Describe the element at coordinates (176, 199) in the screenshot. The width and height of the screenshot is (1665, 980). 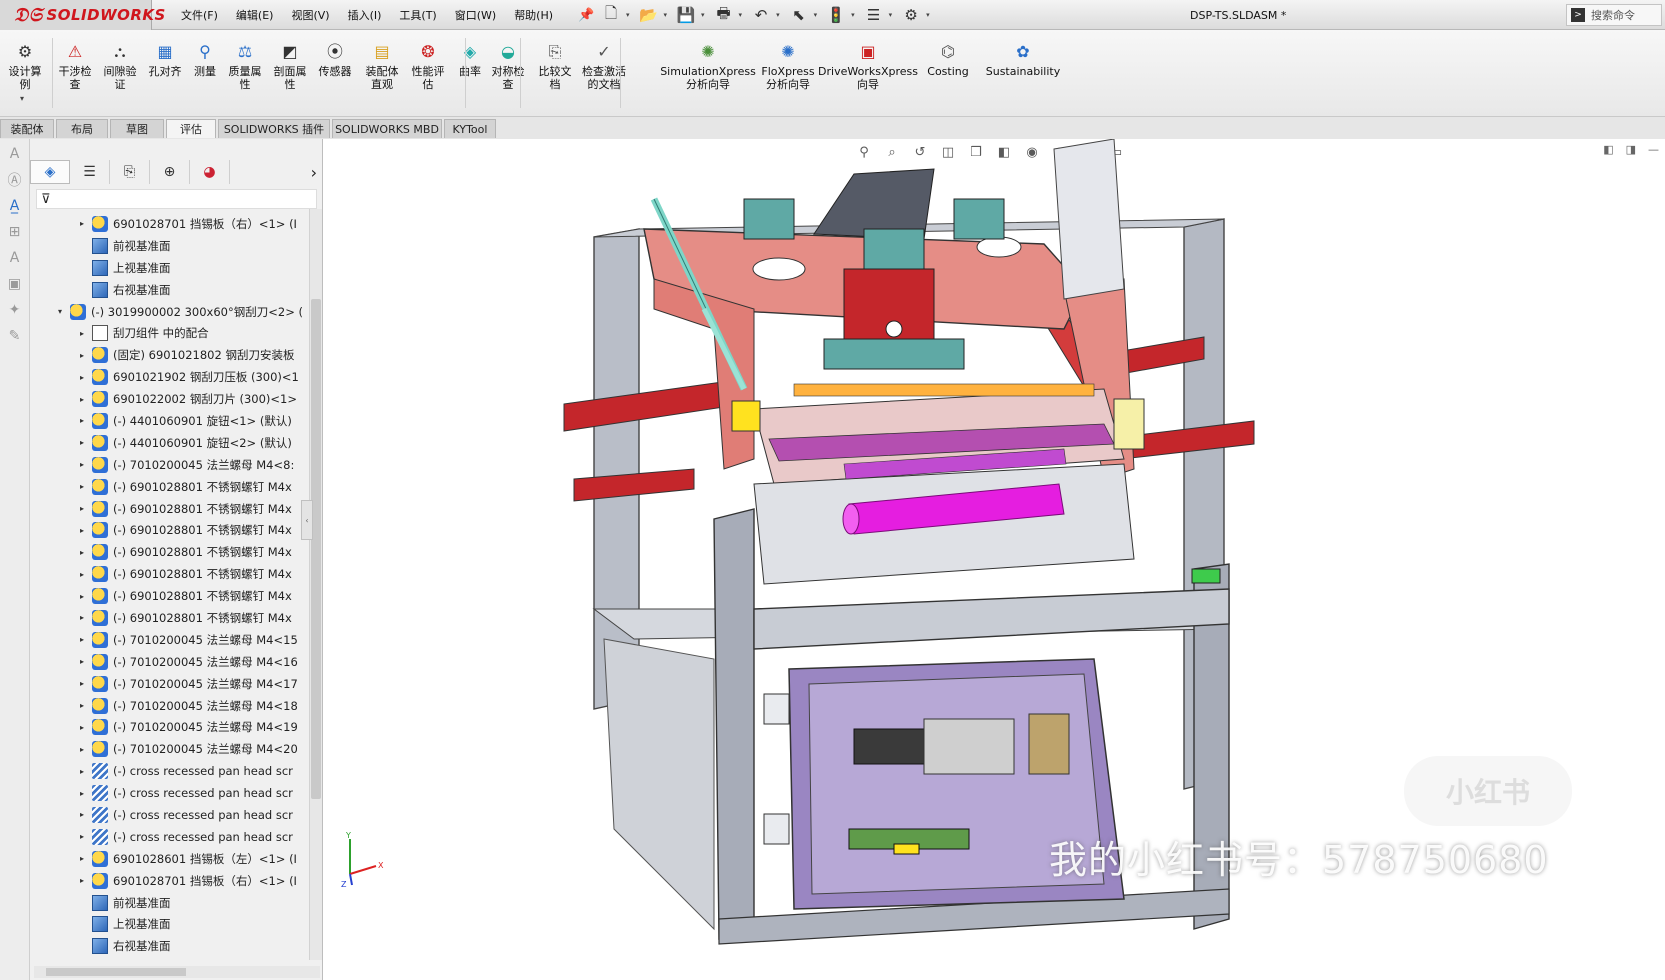
I see `tree-filter: ⊽` at that location.